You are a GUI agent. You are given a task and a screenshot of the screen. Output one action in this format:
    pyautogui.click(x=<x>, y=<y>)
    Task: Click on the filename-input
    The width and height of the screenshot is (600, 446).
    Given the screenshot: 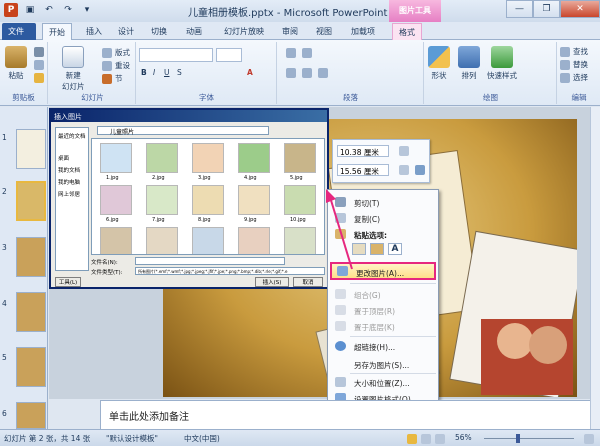 What is the action you would take?
    pyautogui.click(x=210, y=261)
    